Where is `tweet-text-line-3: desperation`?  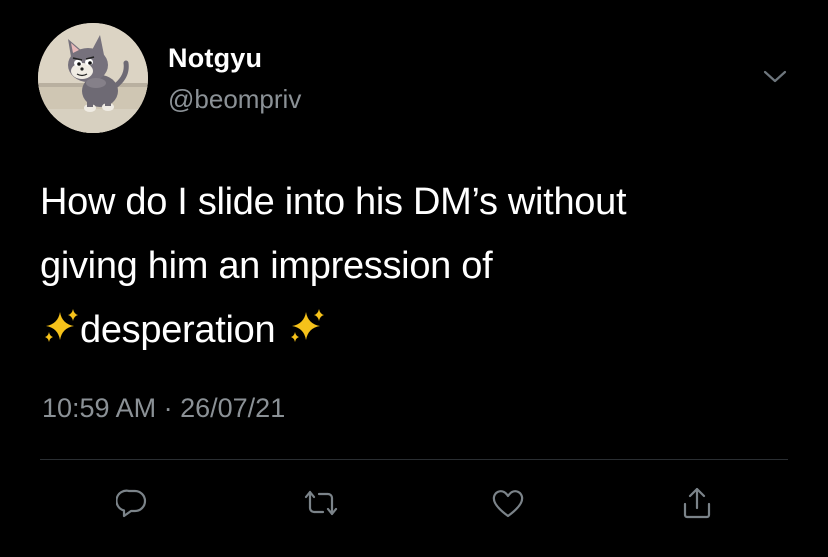 tweet-text-line-3: desperation is located at coordinates (420, 332).